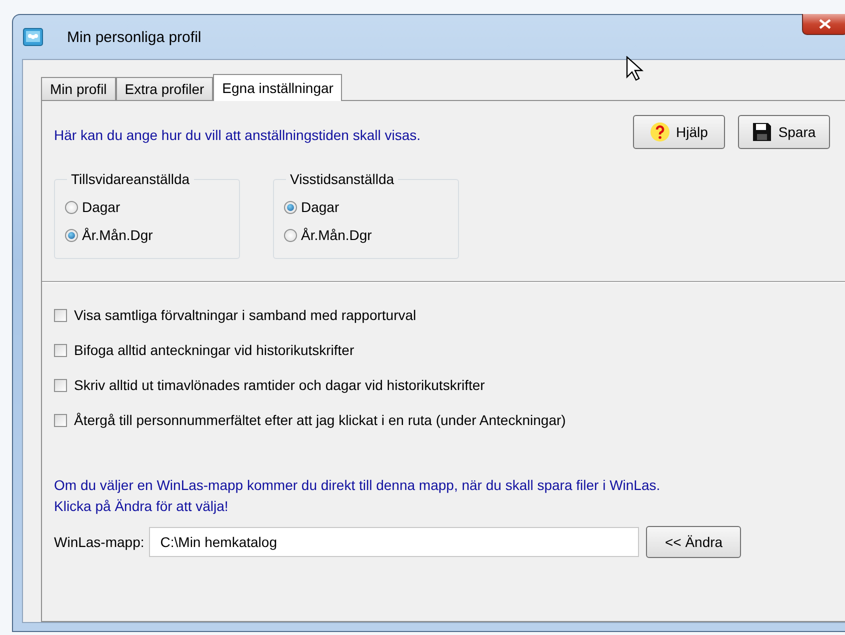 Image resolution: width=845 pixels, height=635 pixels. Describe the element at coordinates (694, 542) in the screenshot. I see `change-button: << Ändra` at that location.